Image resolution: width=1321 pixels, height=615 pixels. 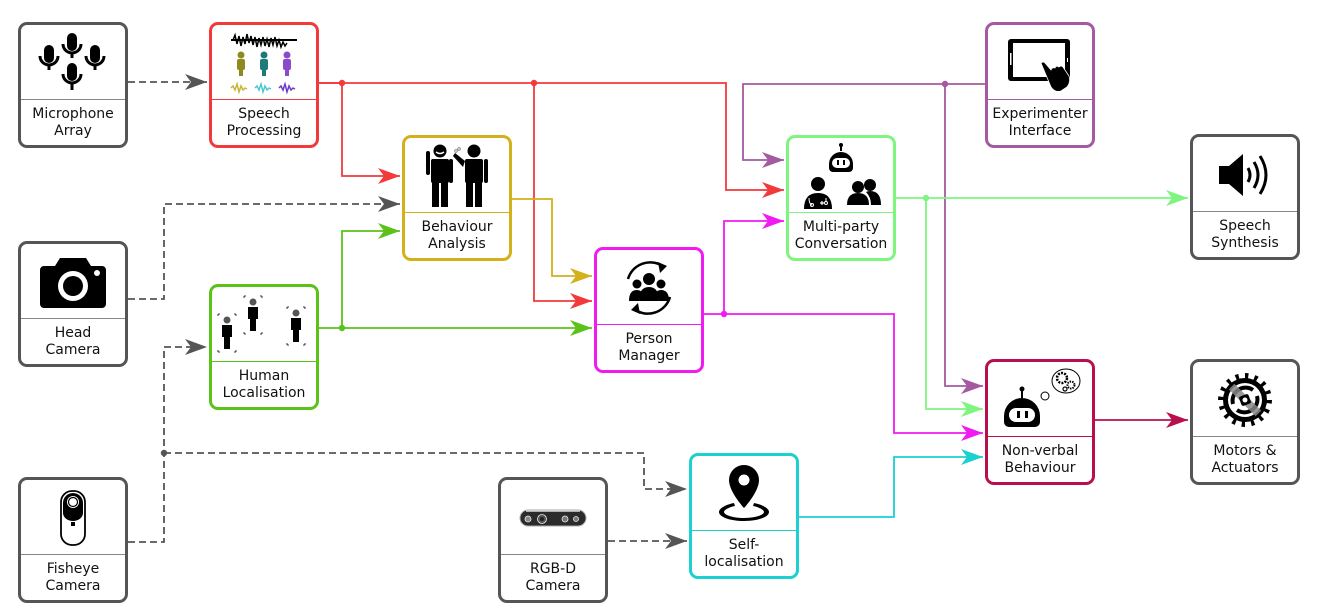 What do you see at coordinates (73, 282) in the screenshot?
I see `camera-icon` at bounding box center [73, 282].